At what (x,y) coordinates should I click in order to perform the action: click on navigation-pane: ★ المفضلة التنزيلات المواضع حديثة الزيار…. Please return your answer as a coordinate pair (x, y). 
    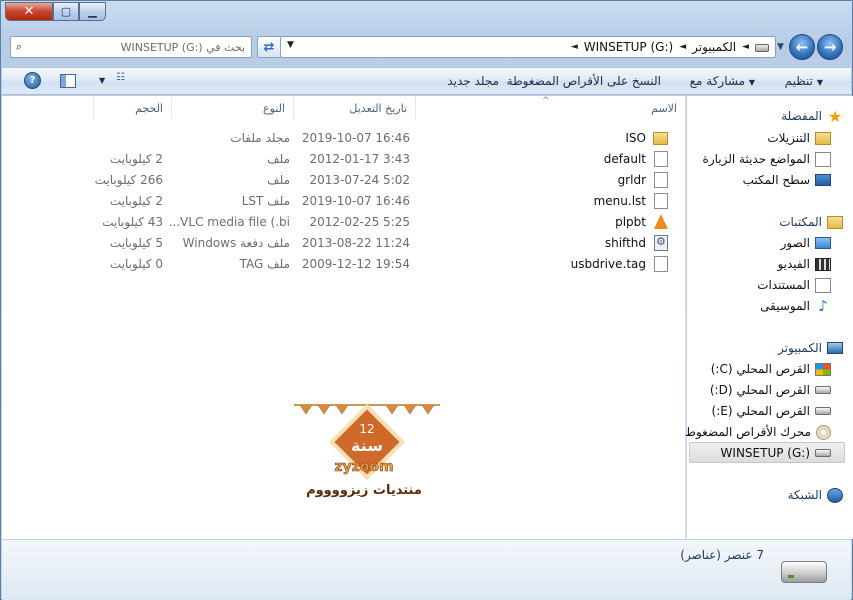
    Looking at the image, I should click on (769, 317).